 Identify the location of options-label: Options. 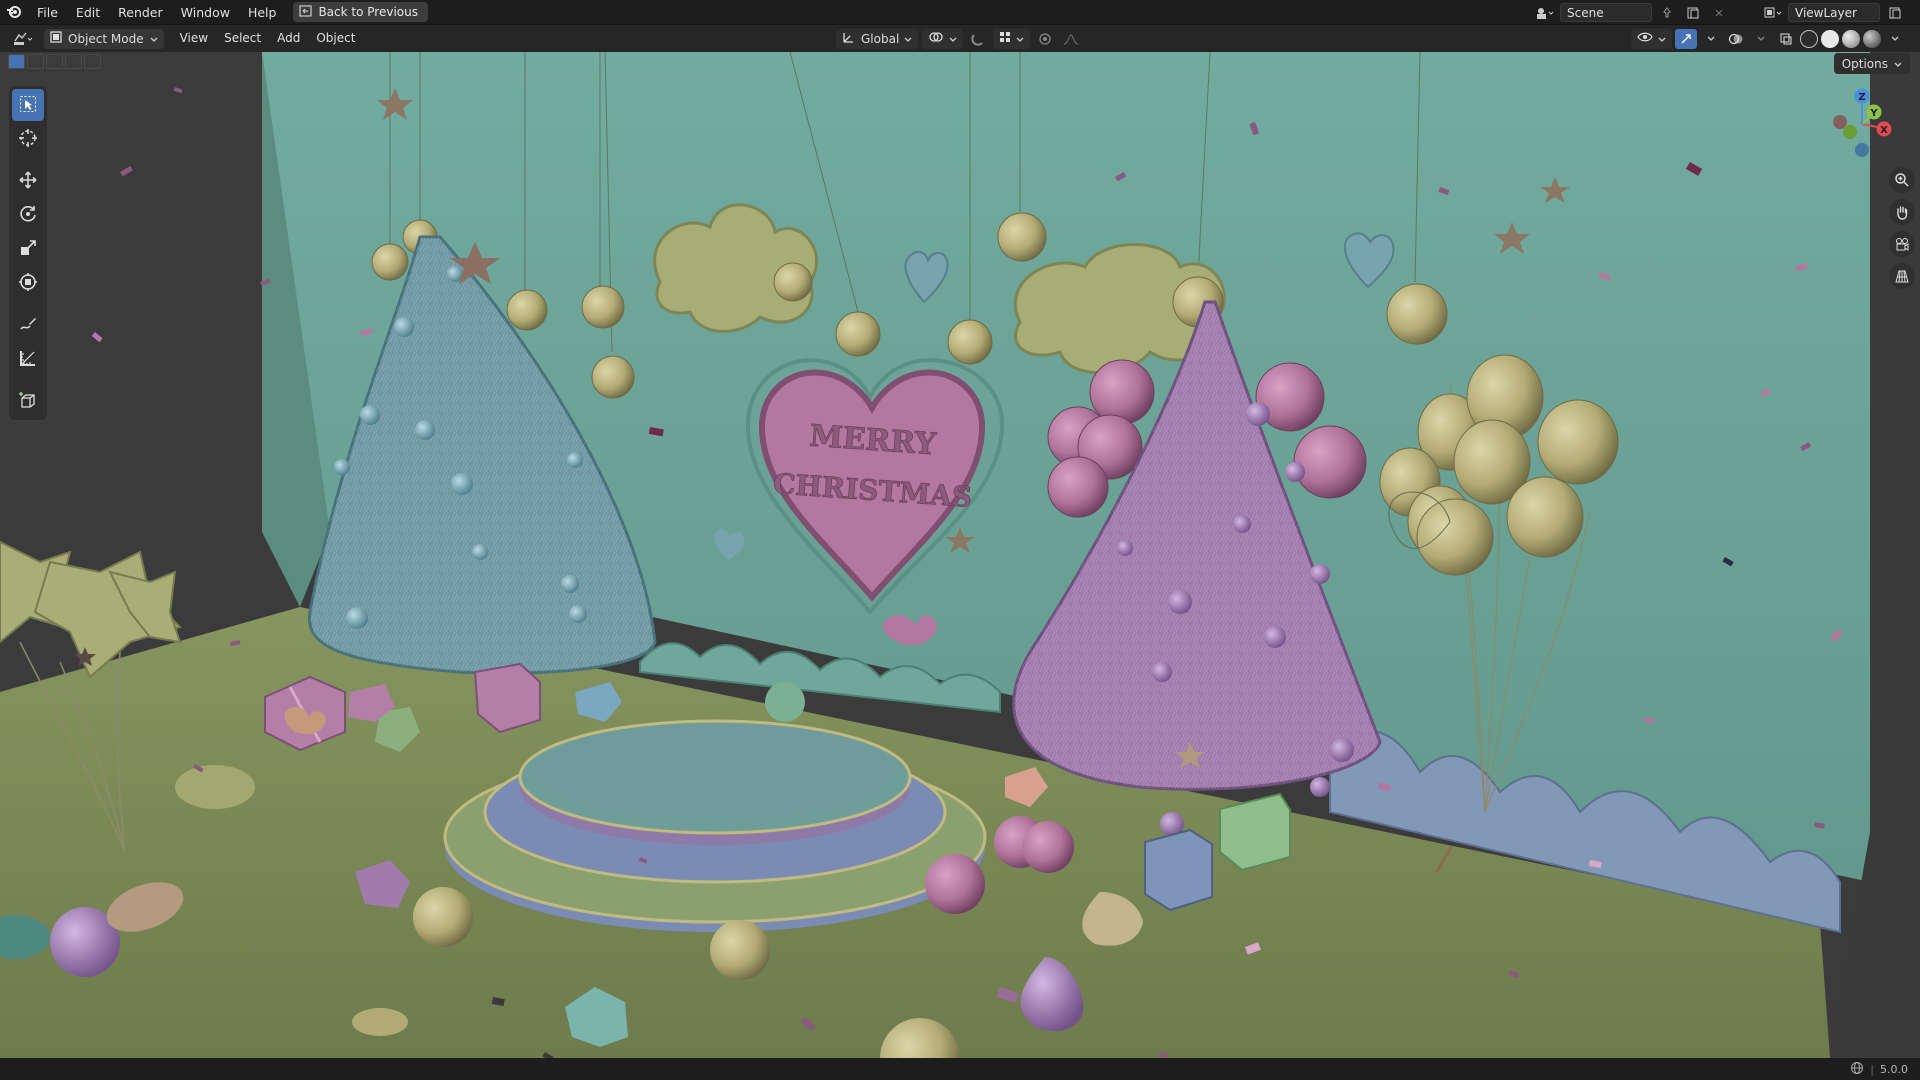
(1864, 63).